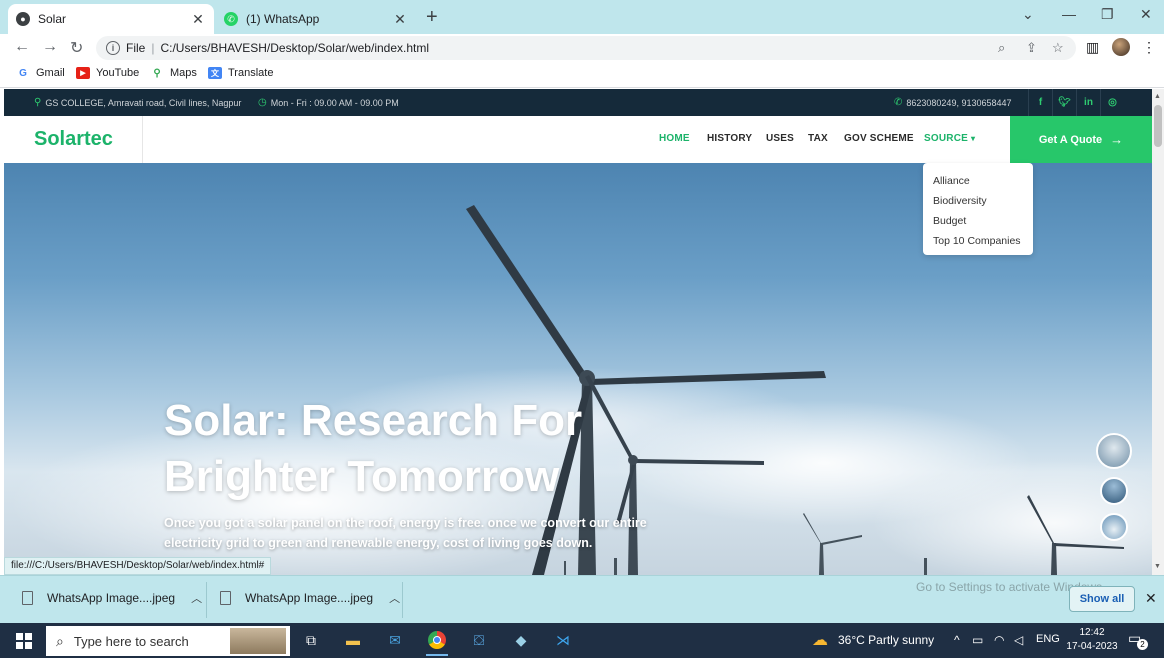 The width and height of the screenshot is (1164, 658). I want to click on scroll-up-icon: ▲, so click(1157, 96).